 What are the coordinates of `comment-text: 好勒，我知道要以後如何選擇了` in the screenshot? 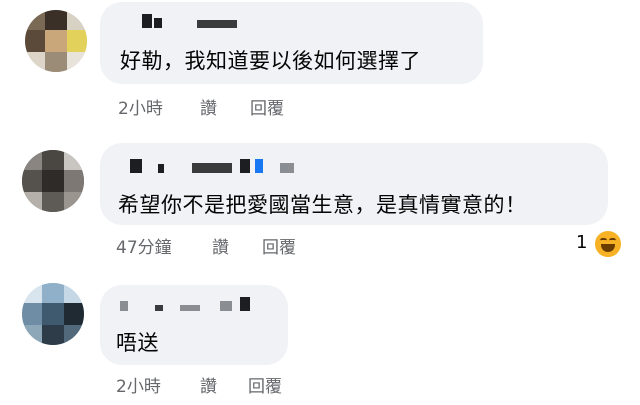 It's located at (270, 61).